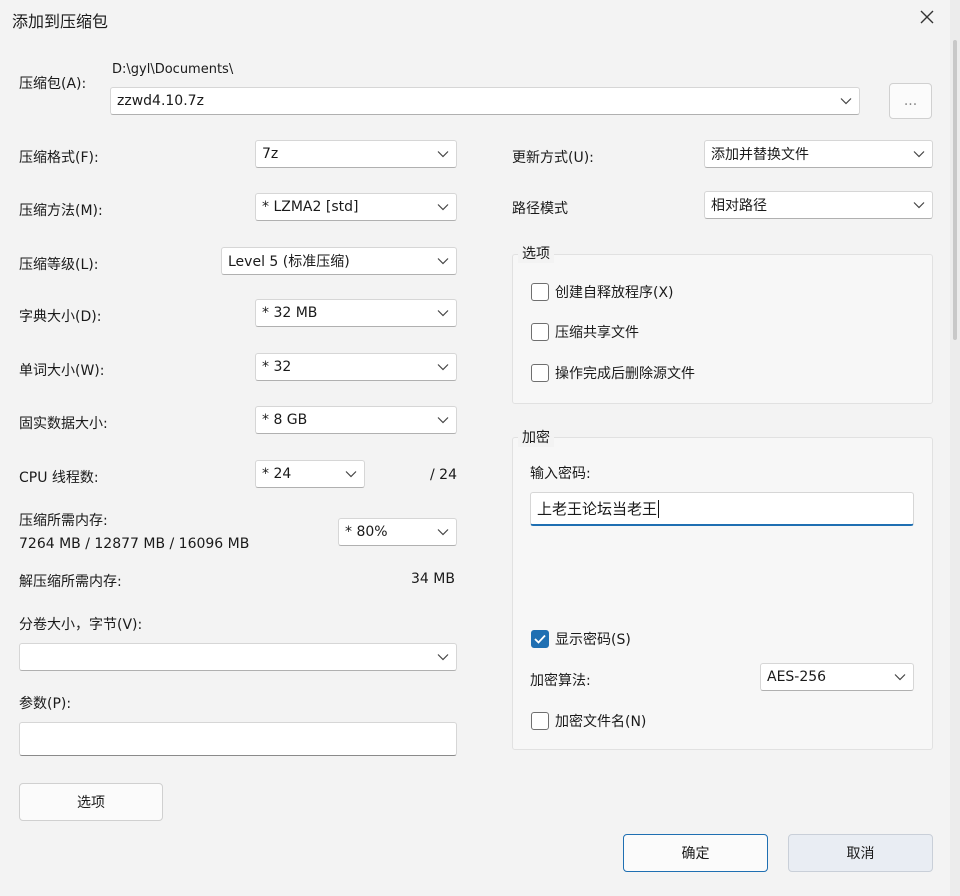 The height and width of the screenshot is (896, 960). I want to click on text-caret, so click(659, 508).